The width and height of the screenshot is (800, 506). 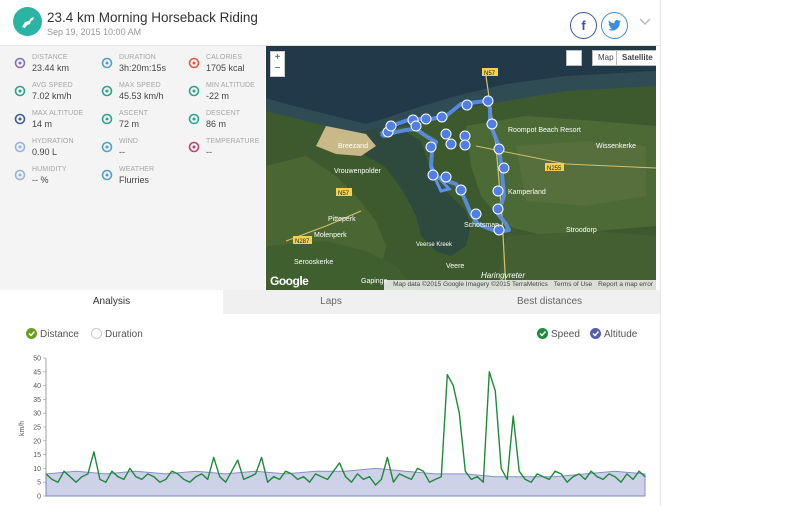 I want to click on zoom-in-button: +, so click(x=277, y=57).